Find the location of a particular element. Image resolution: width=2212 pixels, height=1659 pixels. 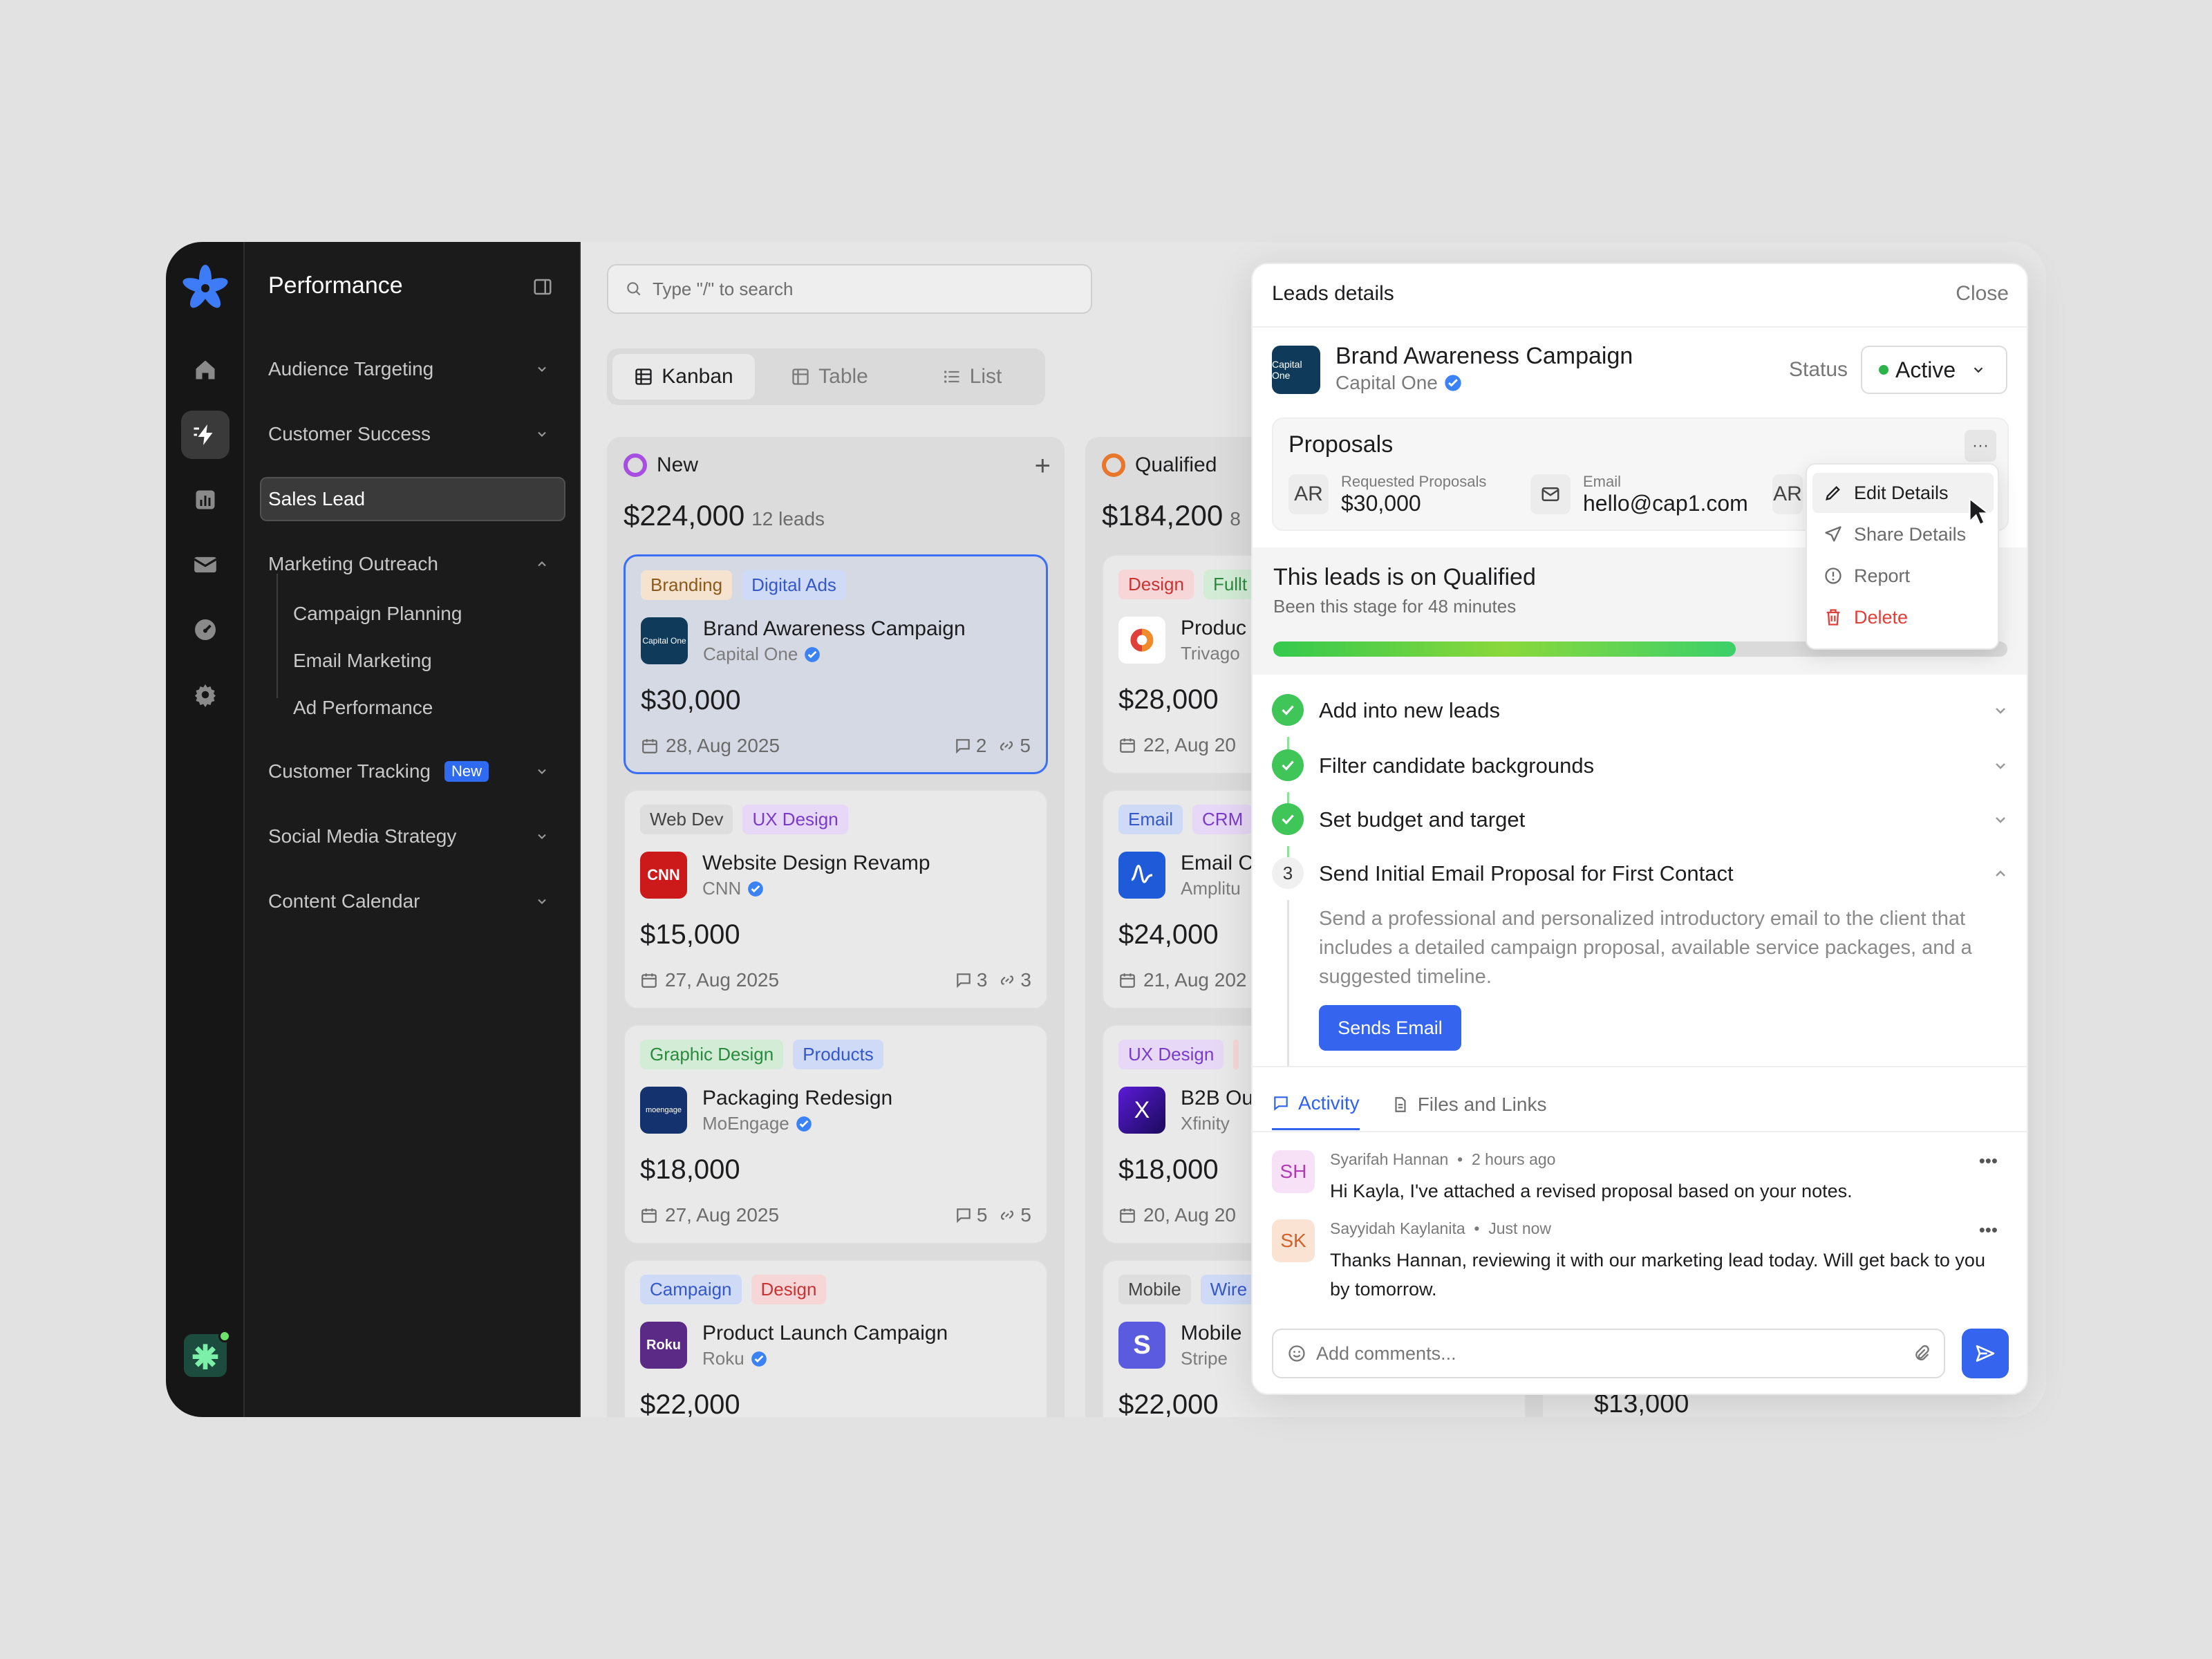

lead-date: 28, Aug 2025 is located at coordinates (711, 746).